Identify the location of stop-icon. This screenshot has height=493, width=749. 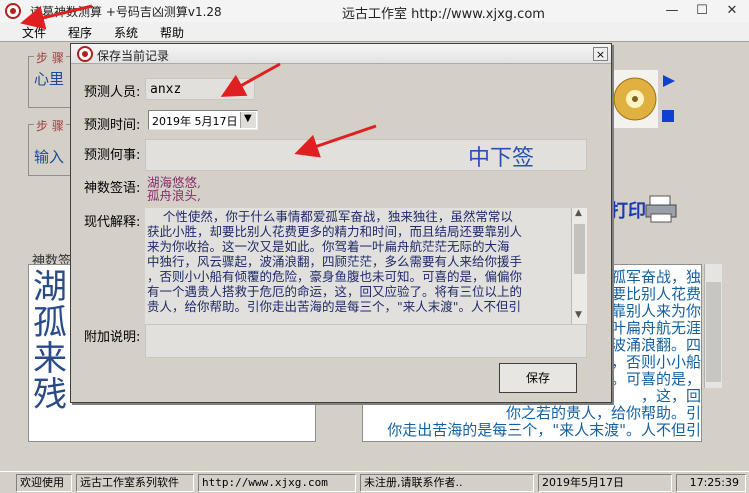
(668, 117).